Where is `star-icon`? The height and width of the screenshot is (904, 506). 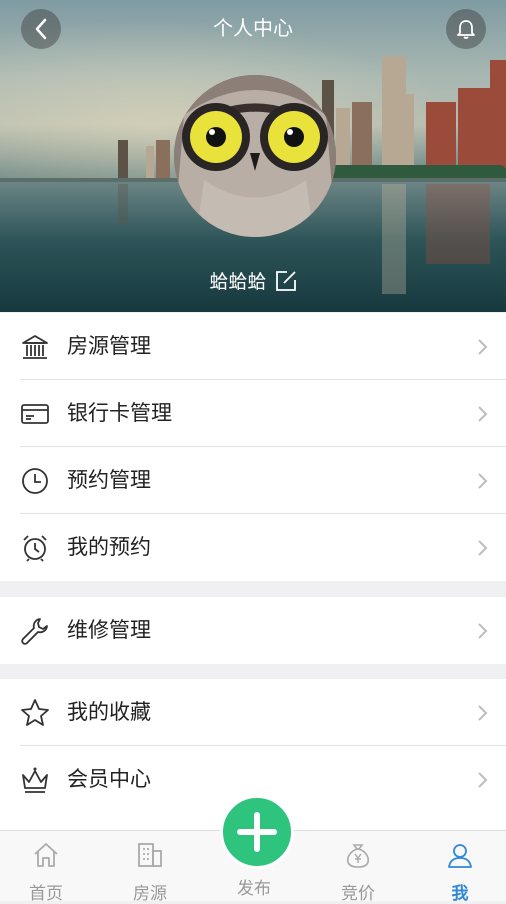 star-icon is located at coordinates (35, 712).